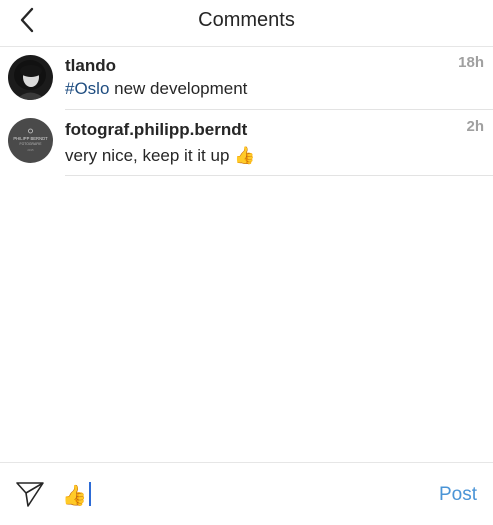  What do you see at coordinates (156, 130) in the screenshot?
I see `comment-username: fotograf.philipp.berndt` at bounding box center [156, 130].